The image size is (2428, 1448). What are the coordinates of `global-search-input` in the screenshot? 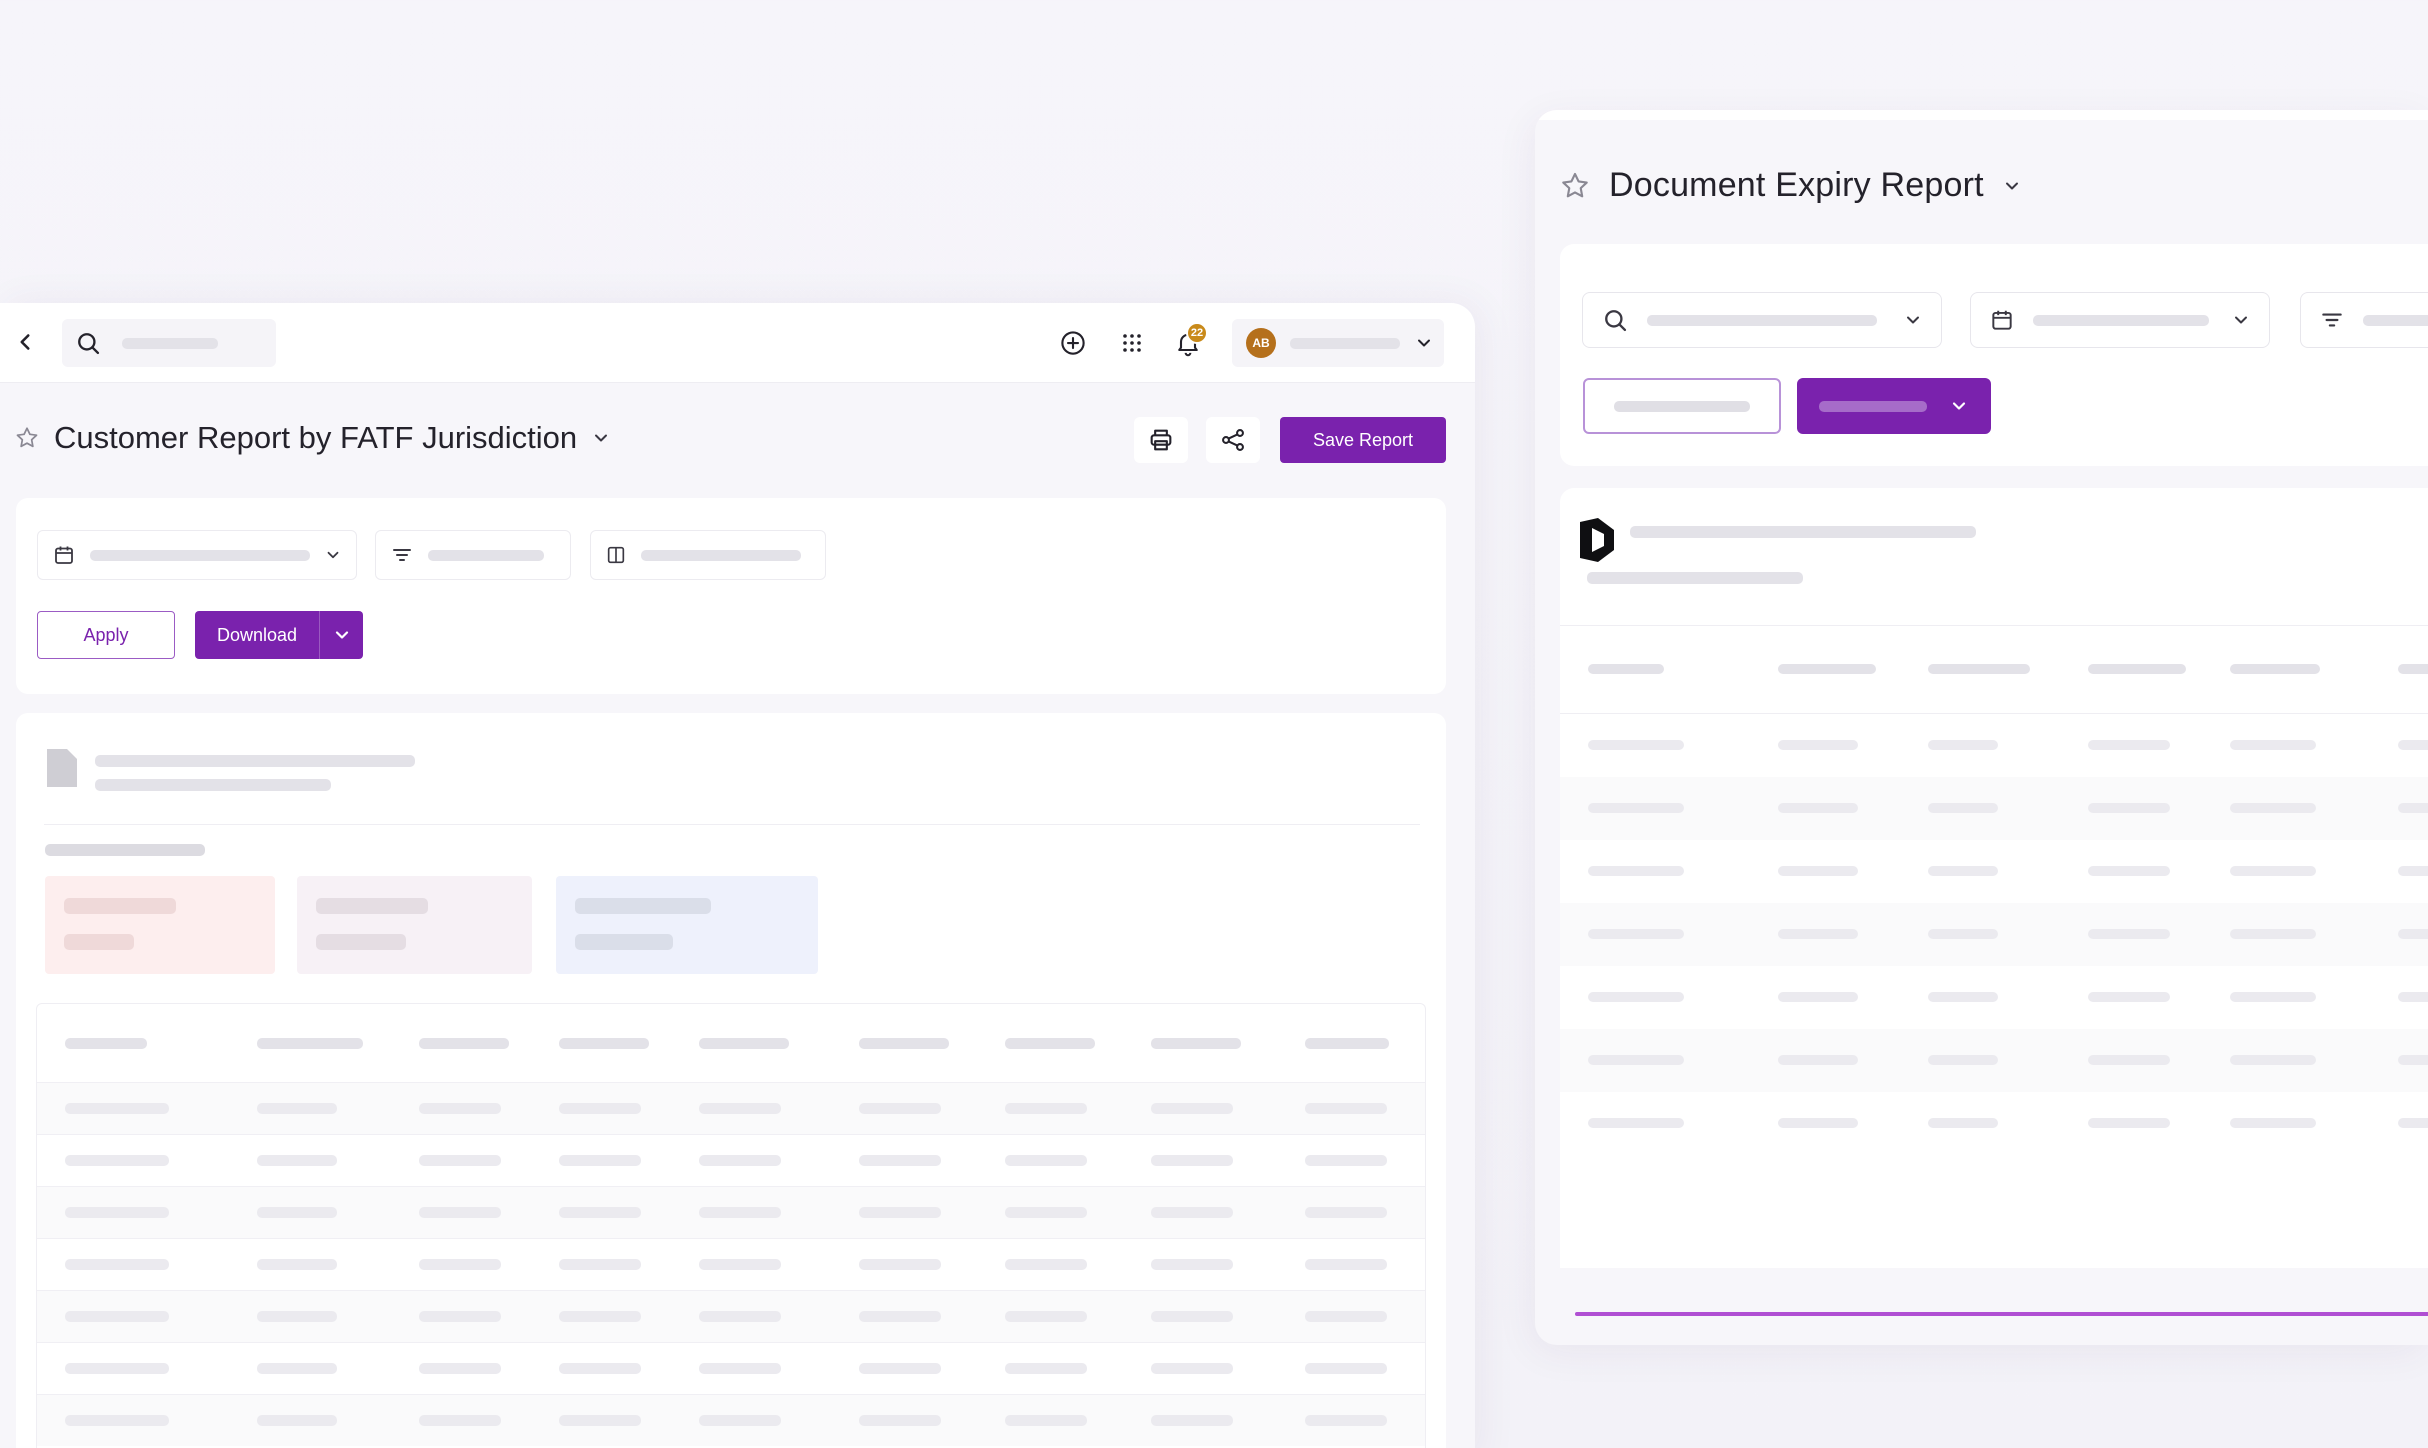 It's located at (169, 343).